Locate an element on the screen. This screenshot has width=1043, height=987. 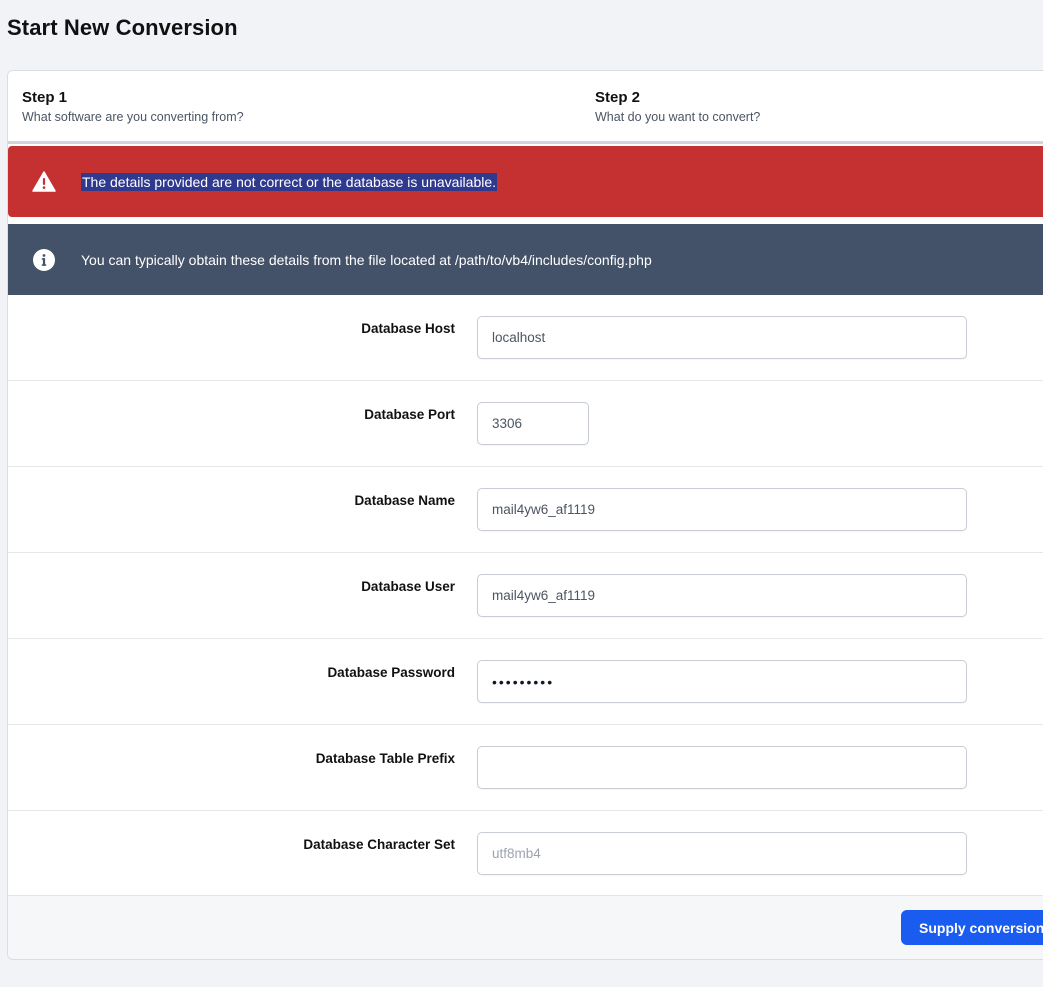
form-row-password: Database Password is located at coordinates (525, 682).